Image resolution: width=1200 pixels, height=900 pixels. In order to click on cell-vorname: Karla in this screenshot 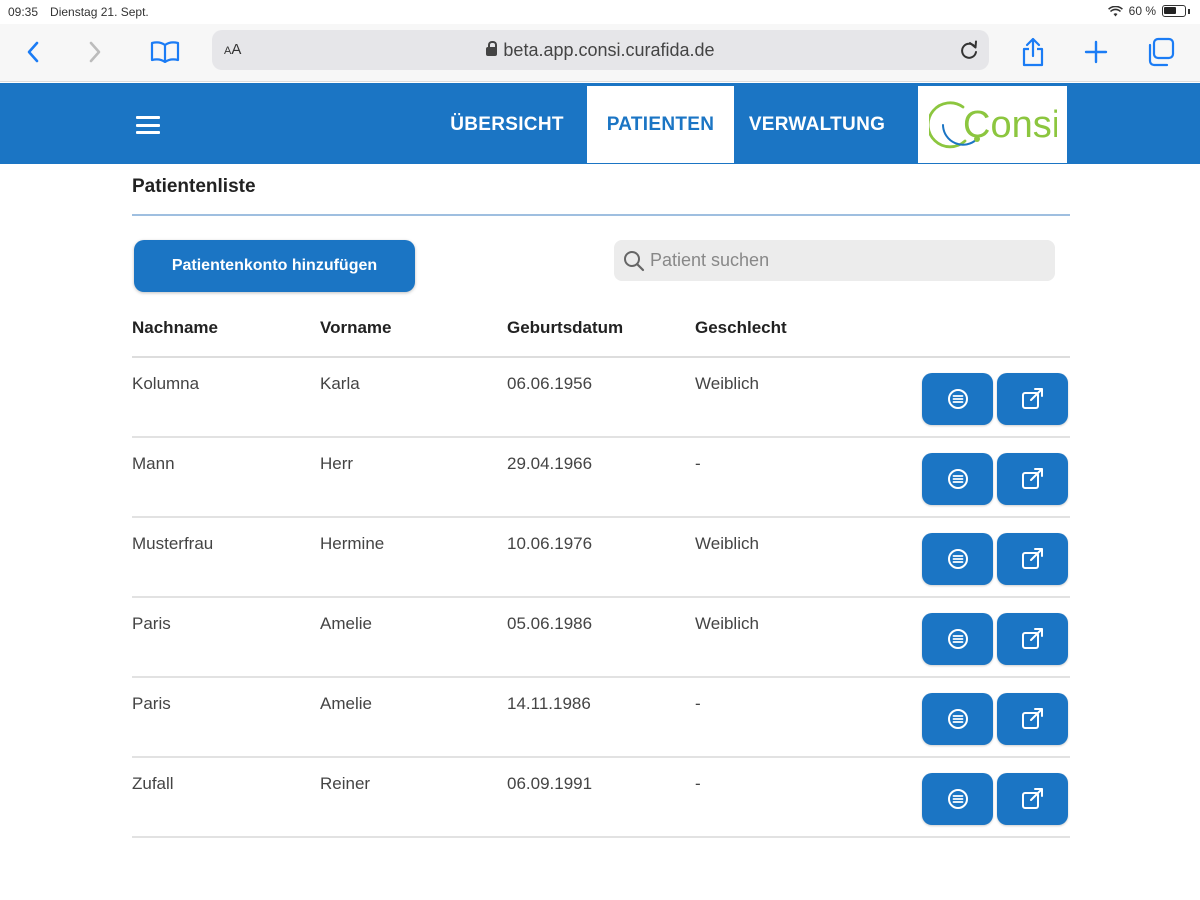, I will do `click(340, 383)`.